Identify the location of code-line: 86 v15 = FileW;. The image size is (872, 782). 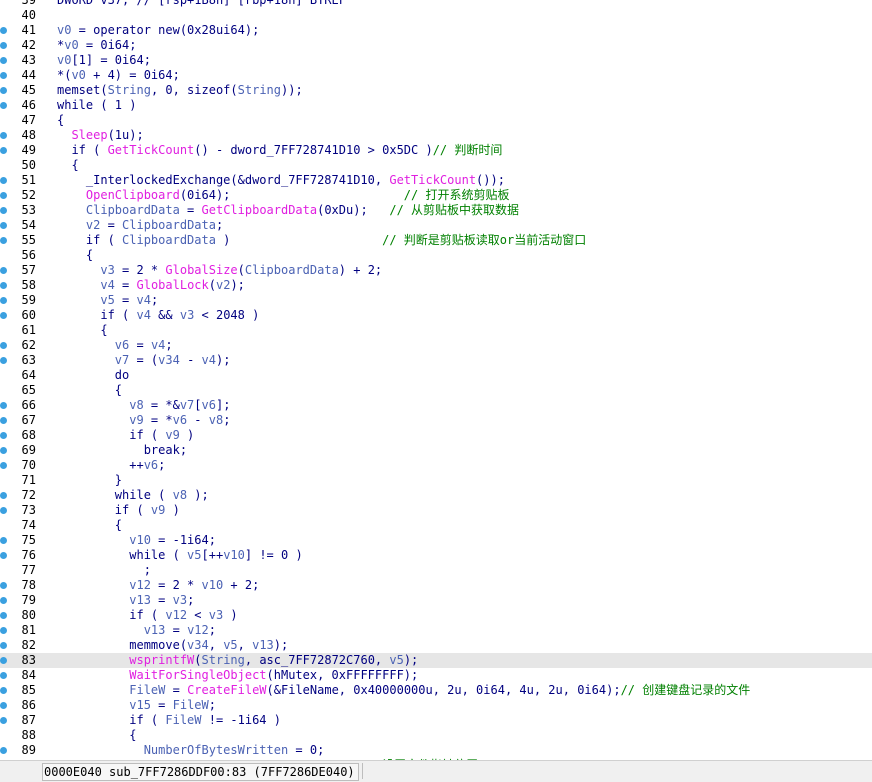
(436, 705).